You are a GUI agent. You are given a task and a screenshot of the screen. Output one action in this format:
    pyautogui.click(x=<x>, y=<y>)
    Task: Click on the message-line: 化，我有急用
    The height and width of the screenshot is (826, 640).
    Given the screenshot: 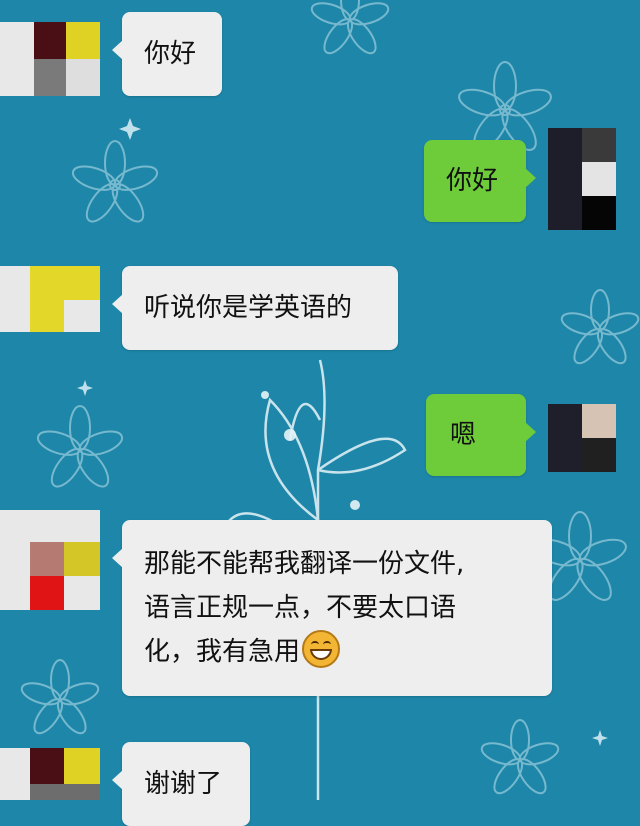 What is the action you would take?
    pyautogui.click(x=222, y=652)
    